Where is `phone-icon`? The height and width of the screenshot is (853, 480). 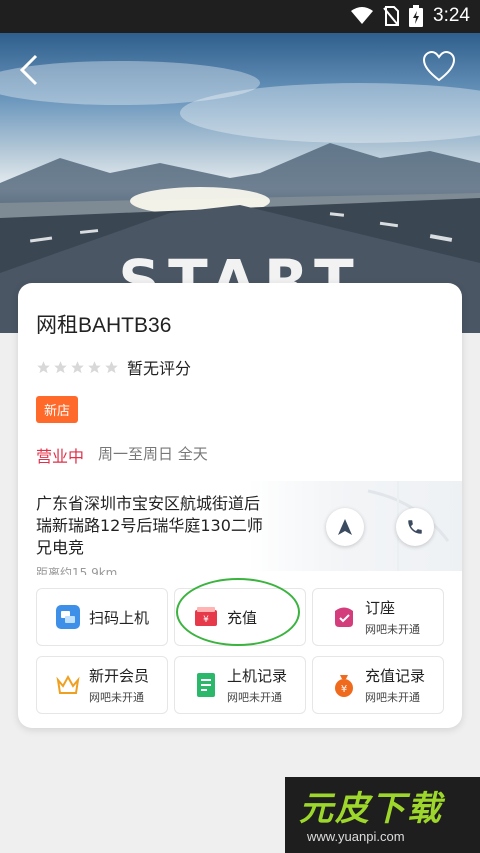 phone-icon is located at coordinates (415, 527).